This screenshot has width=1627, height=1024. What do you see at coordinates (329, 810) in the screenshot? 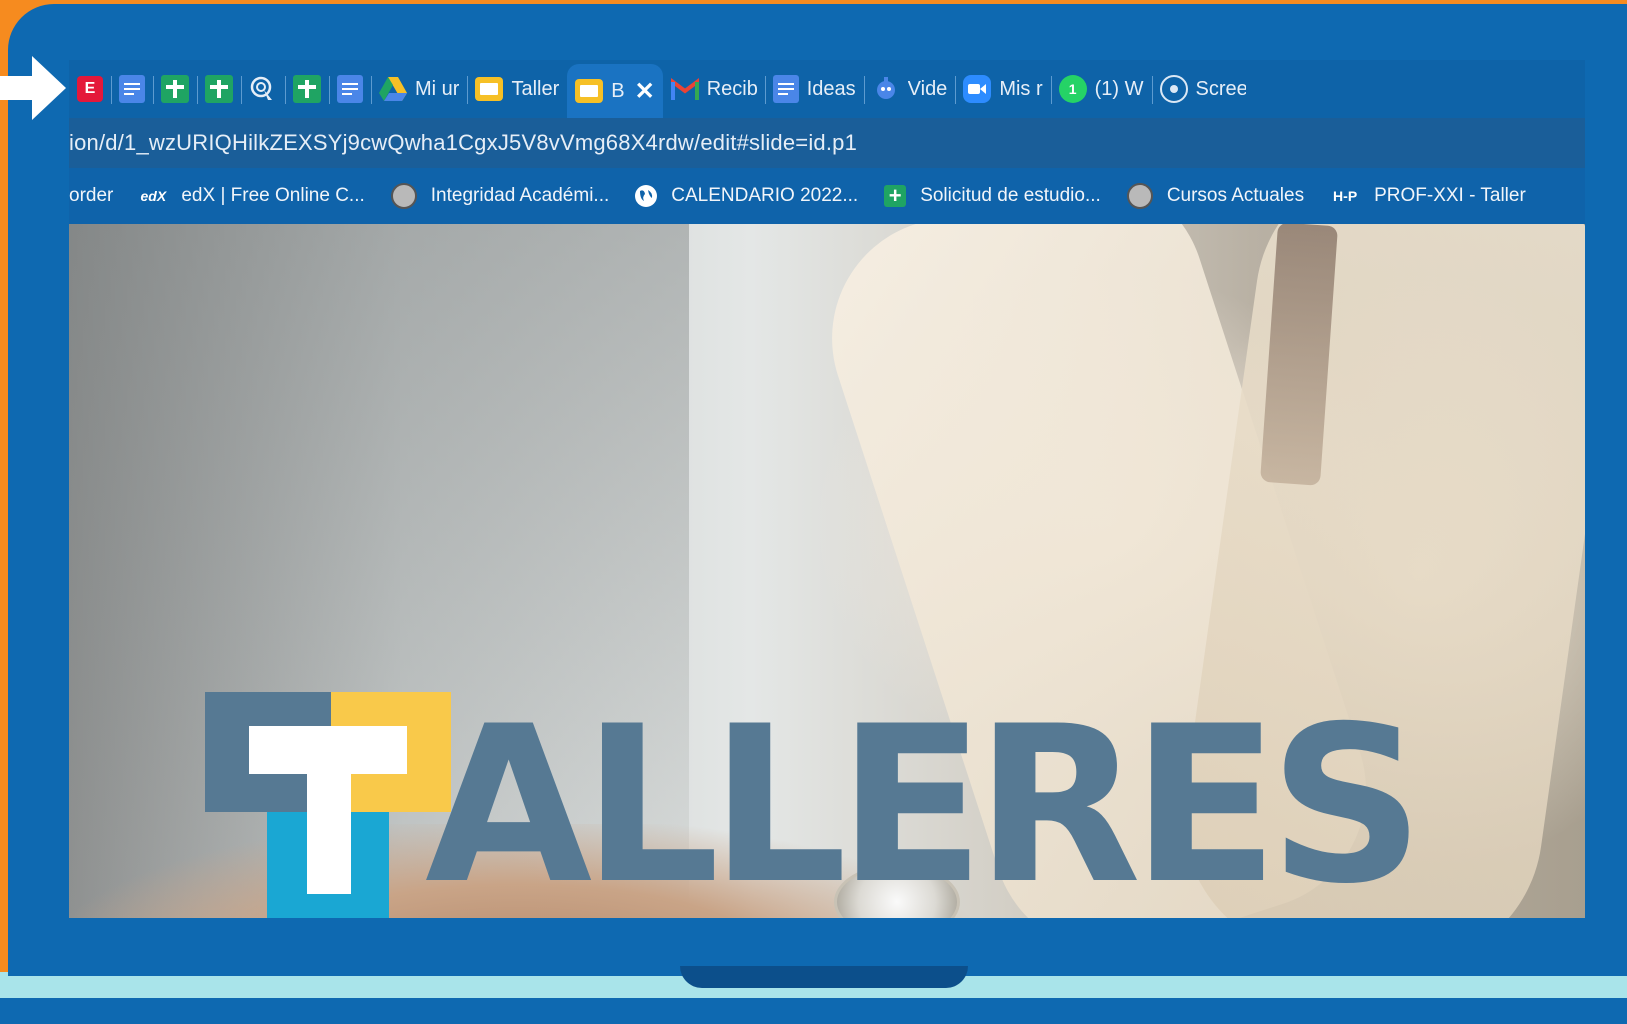
I see `logo-t-stem` at bounding box center [329, 810].